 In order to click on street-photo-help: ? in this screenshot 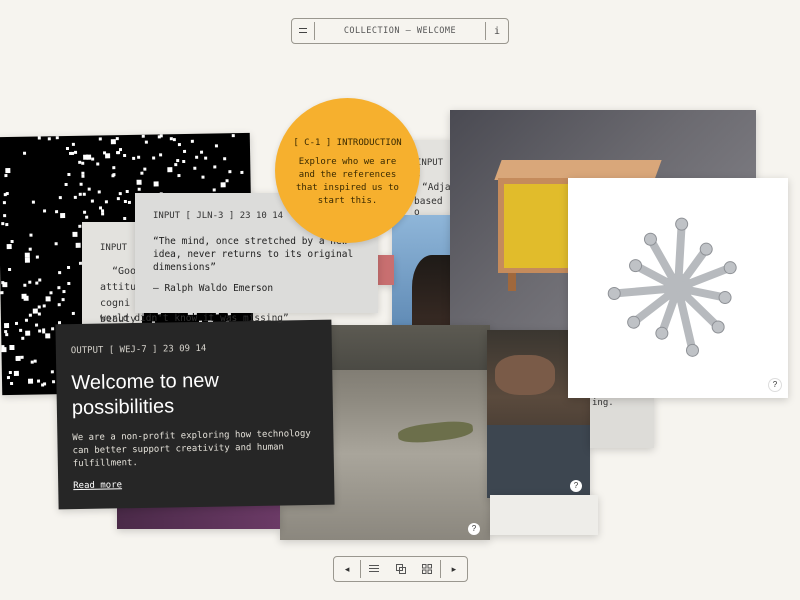, I will do `click(474, 529)`.